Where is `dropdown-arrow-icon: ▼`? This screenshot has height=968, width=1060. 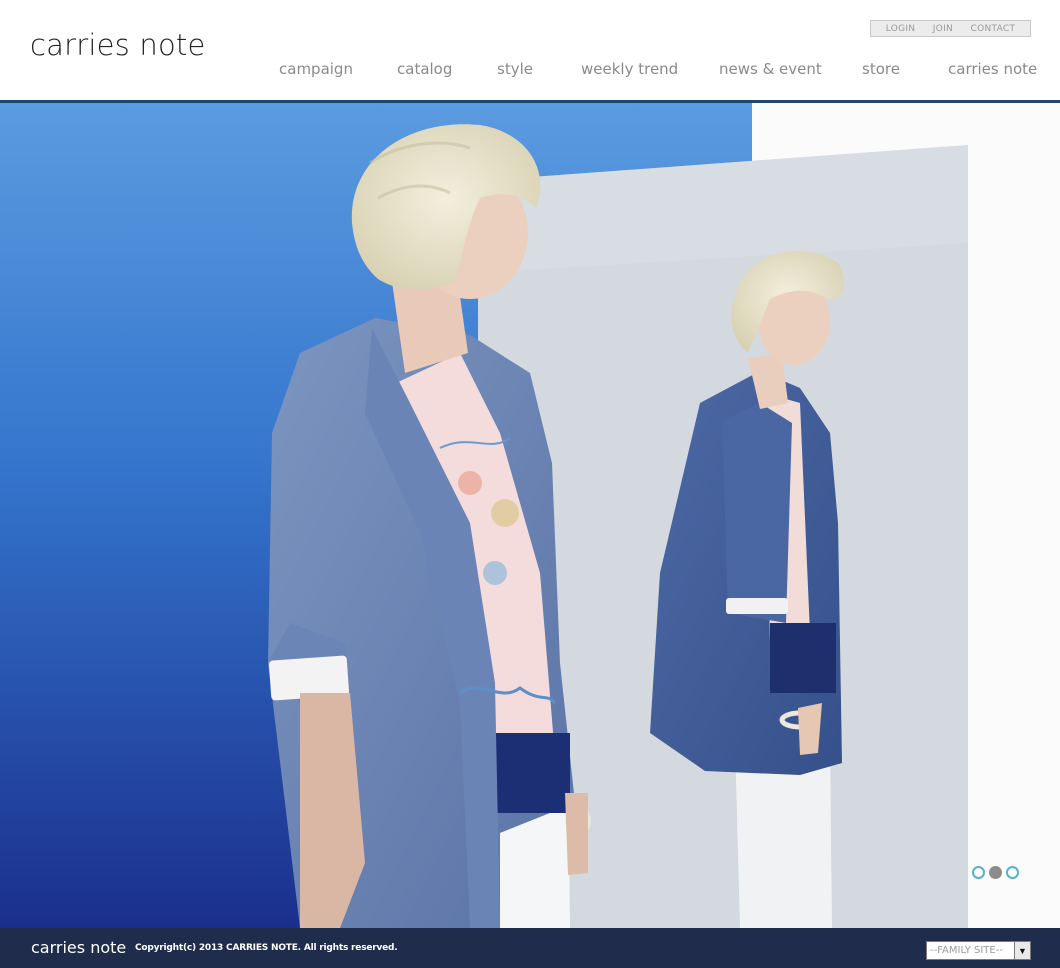
dropdown-arrow-icon: ▼ is located at coordinates (1022, 950).